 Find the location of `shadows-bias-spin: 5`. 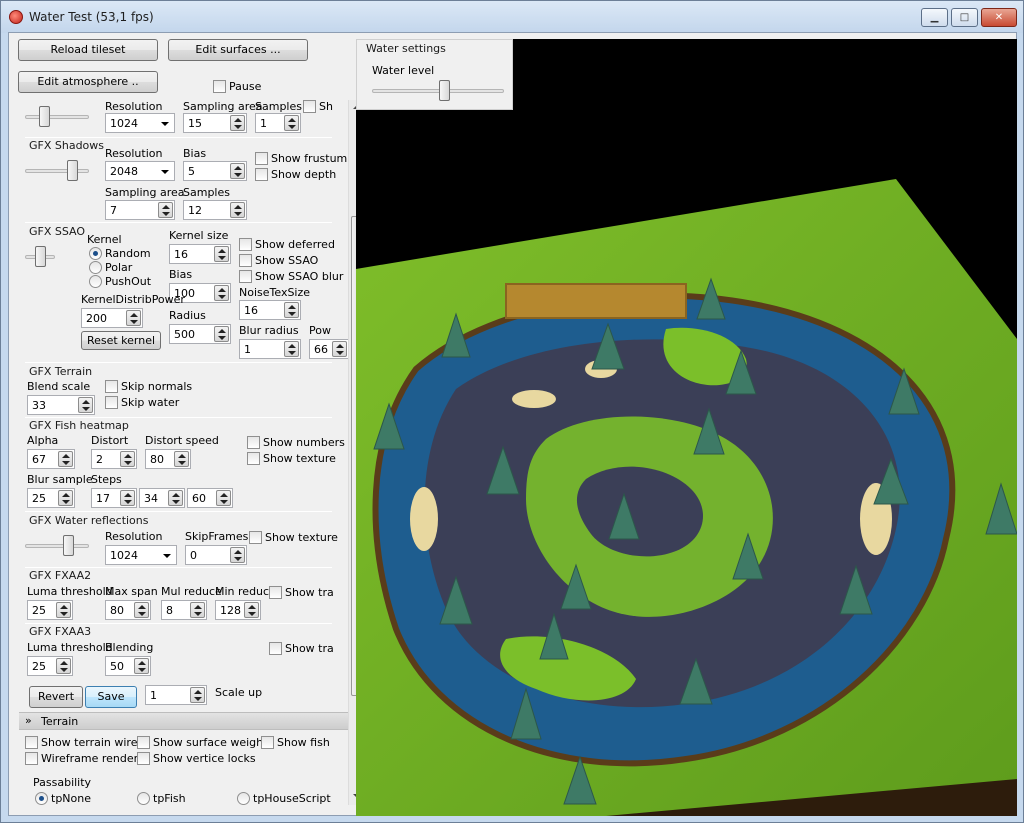

shadows-bias-spin: 5 is located at coordinates (215, 171).